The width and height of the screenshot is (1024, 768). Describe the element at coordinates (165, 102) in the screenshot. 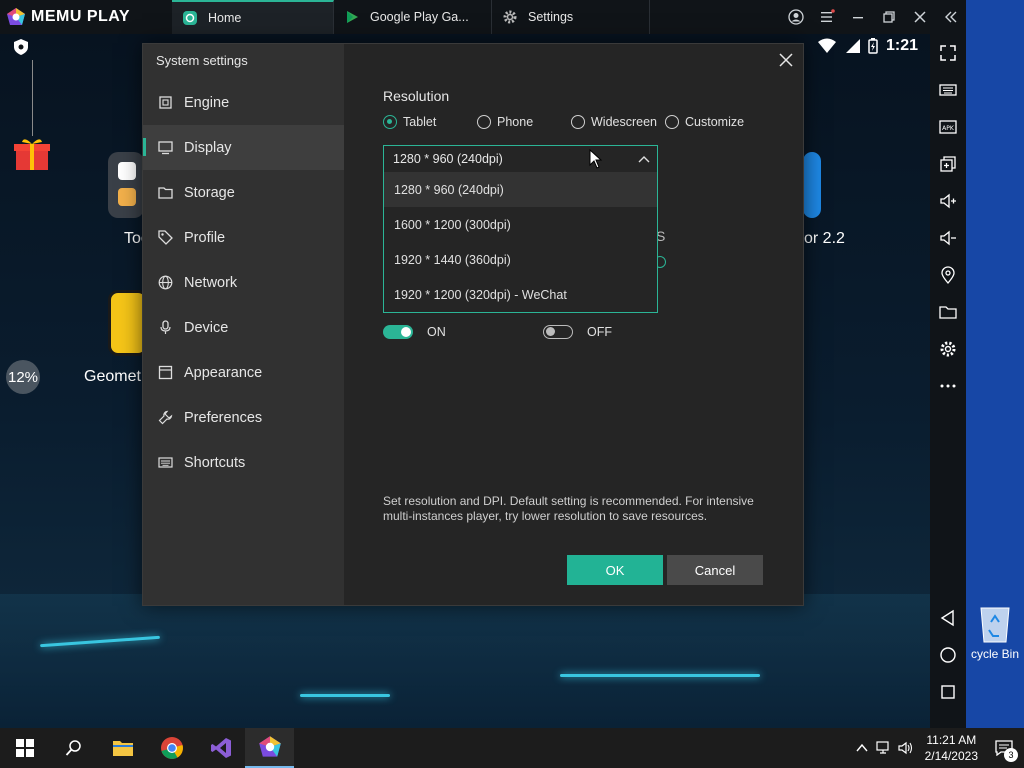

I see `chip-icon` at that location.